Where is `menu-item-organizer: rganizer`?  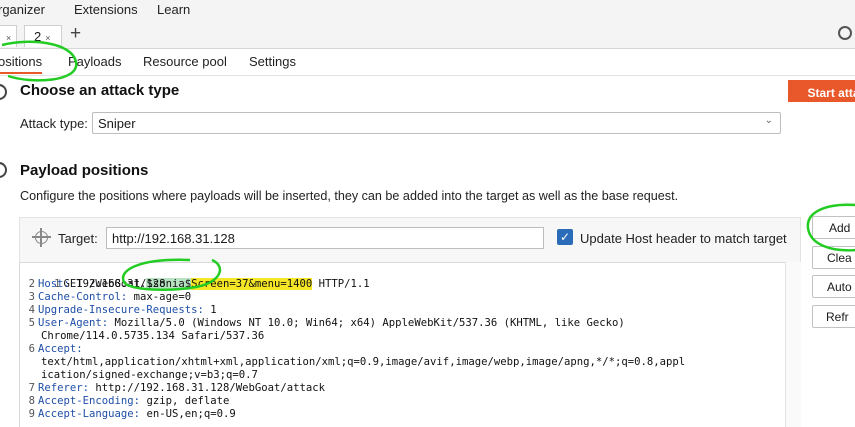
menu-item-organizer: rganizer is located at coordinates (22, 9).